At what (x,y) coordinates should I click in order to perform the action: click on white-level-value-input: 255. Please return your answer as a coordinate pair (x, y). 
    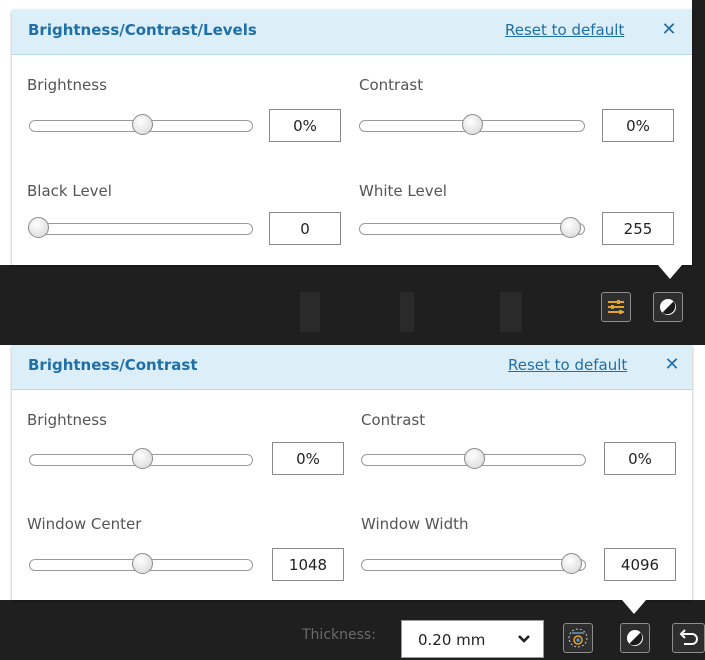
    Looking at the image, I should click on (638, 228).